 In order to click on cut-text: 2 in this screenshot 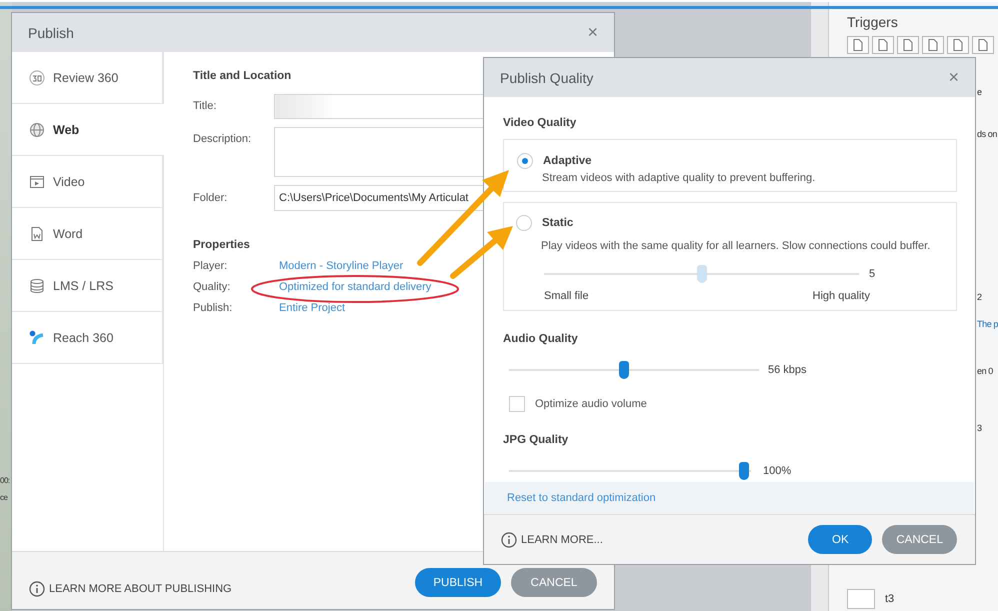, I will do `click(980, 298)`.